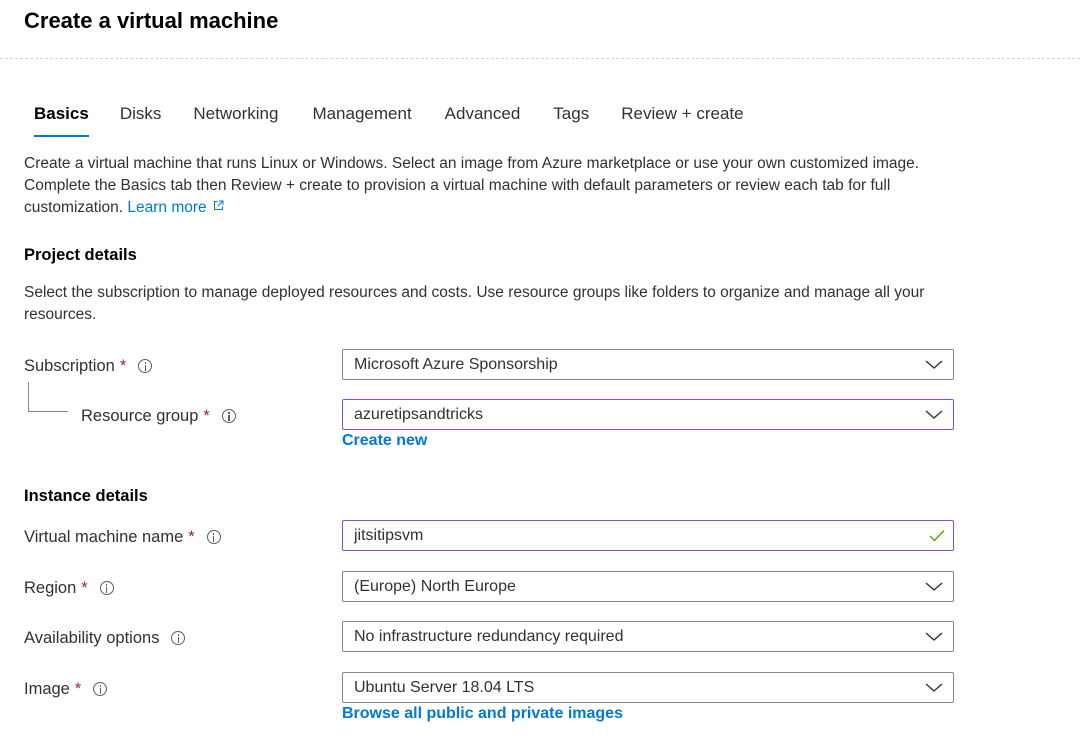 The image size is (1080, 740). What do you see at coordinates (69, 365) in the screenshot?
I see `subscription-label-text: Subscription` at bounding box center [69, 365].